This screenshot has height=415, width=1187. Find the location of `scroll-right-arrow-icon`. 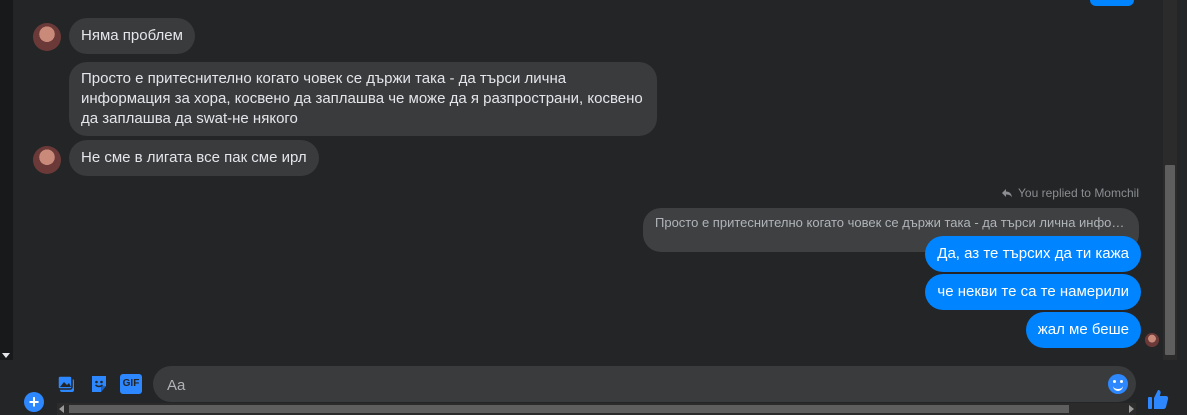

scroll-right-arrow-icon is located at coordinates (1131, 409).